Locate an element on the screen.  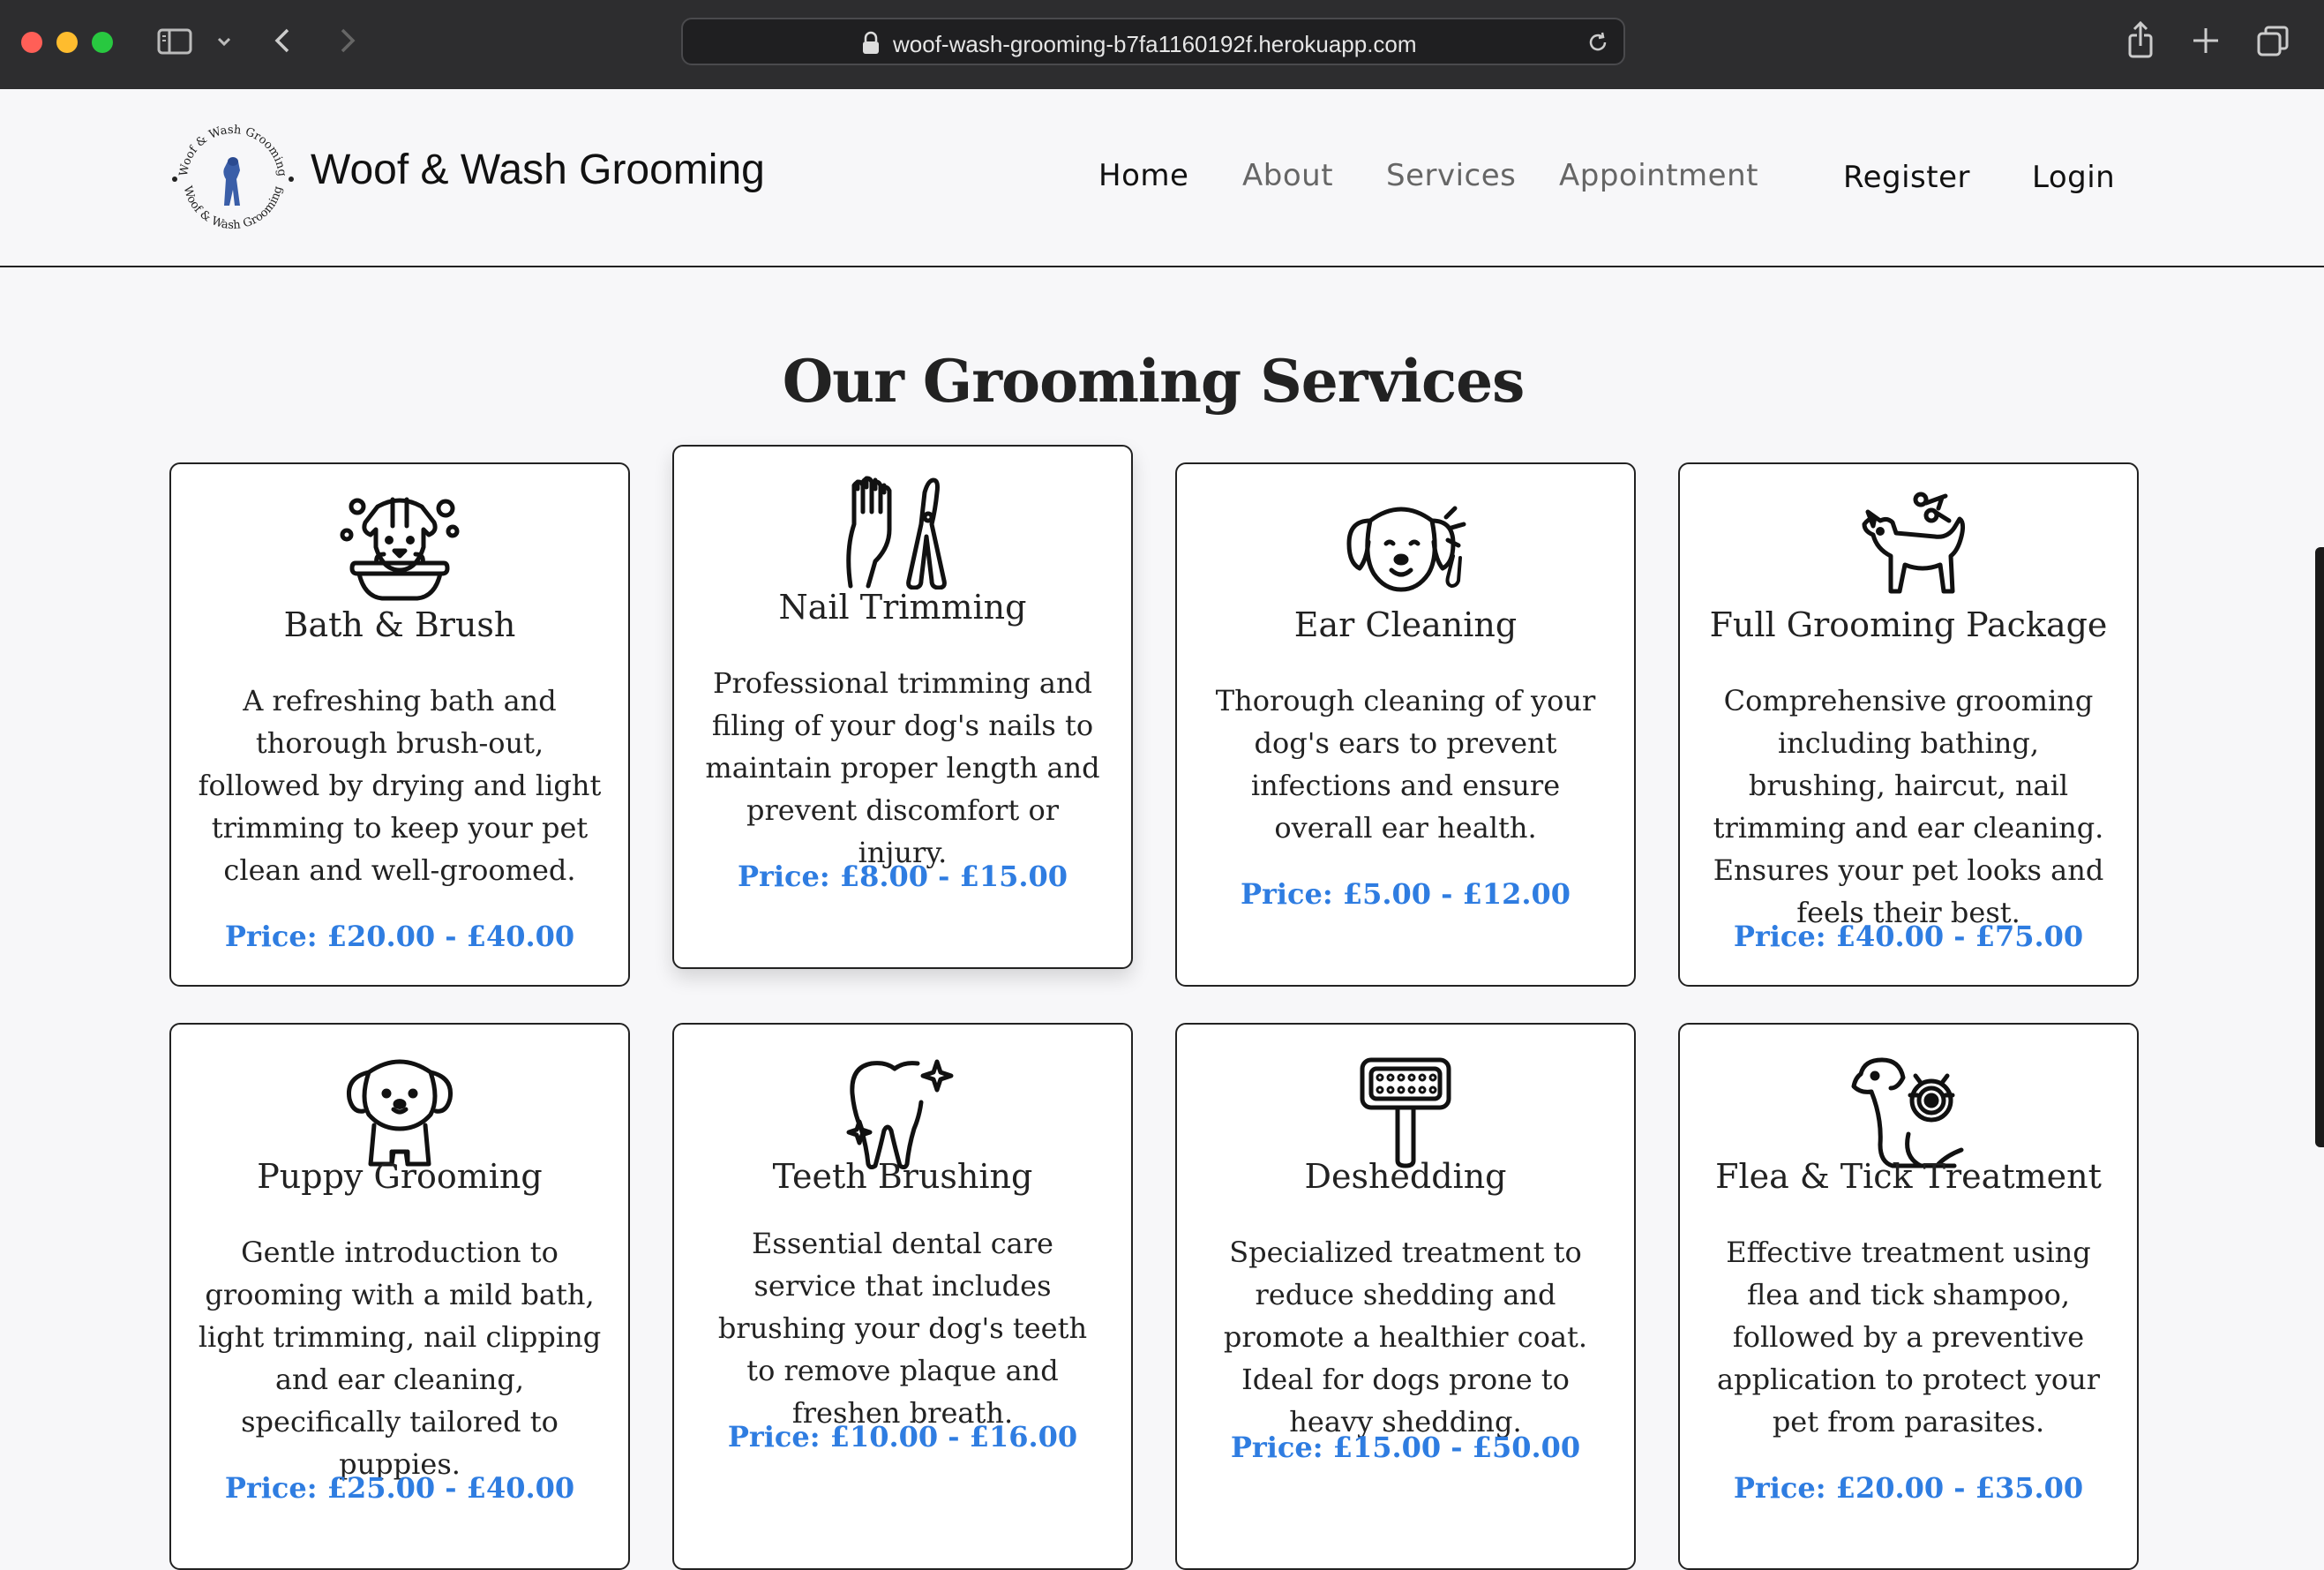
dog-scissors-icon is located at coordinates (1908, 548).